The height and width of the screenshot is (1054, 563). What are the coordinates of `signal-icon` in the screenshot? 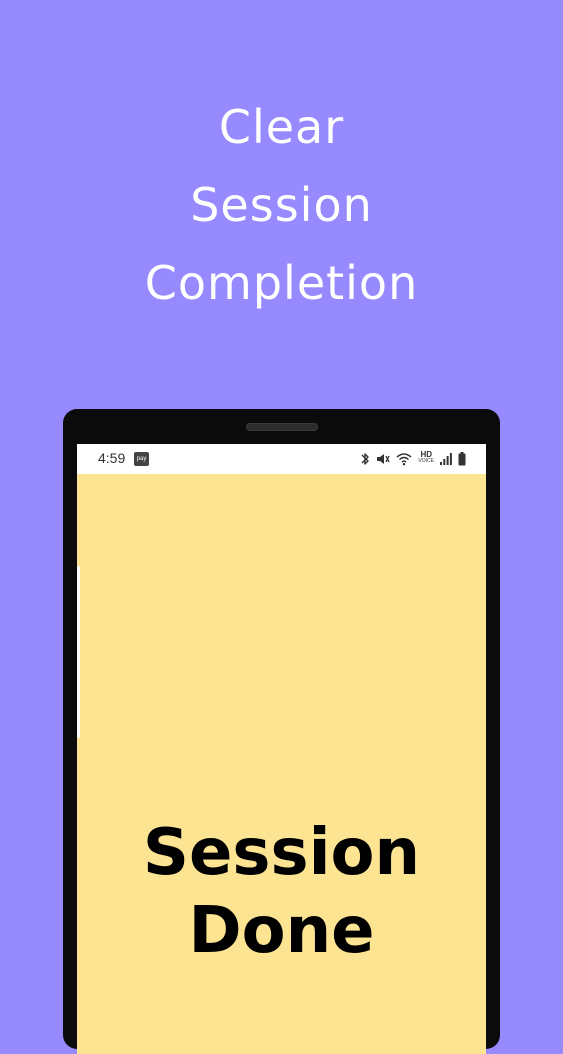 It's located at (446, 459).